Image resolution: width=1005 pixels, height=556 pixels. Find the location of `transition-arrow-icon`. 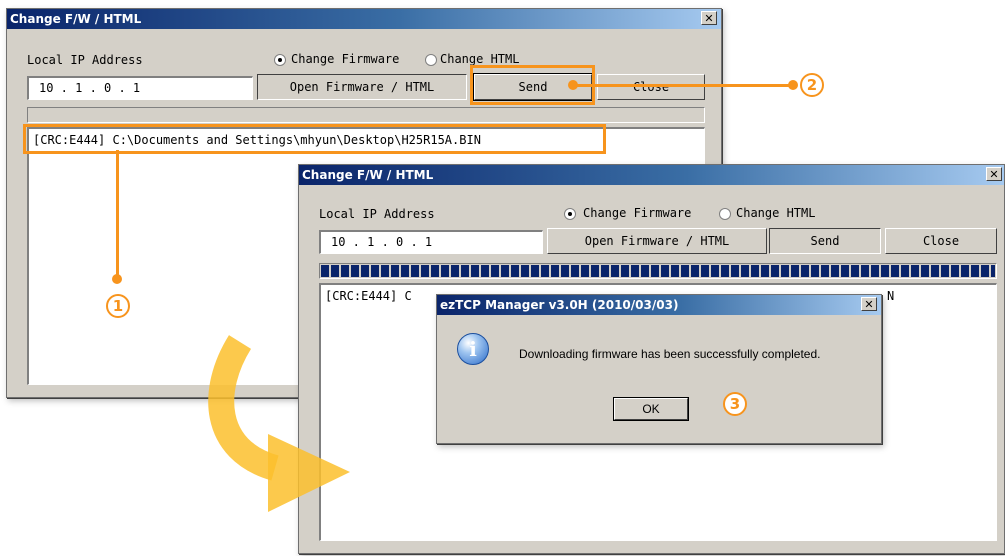

transition-arrow-icon is located at coordinates (279, 423).